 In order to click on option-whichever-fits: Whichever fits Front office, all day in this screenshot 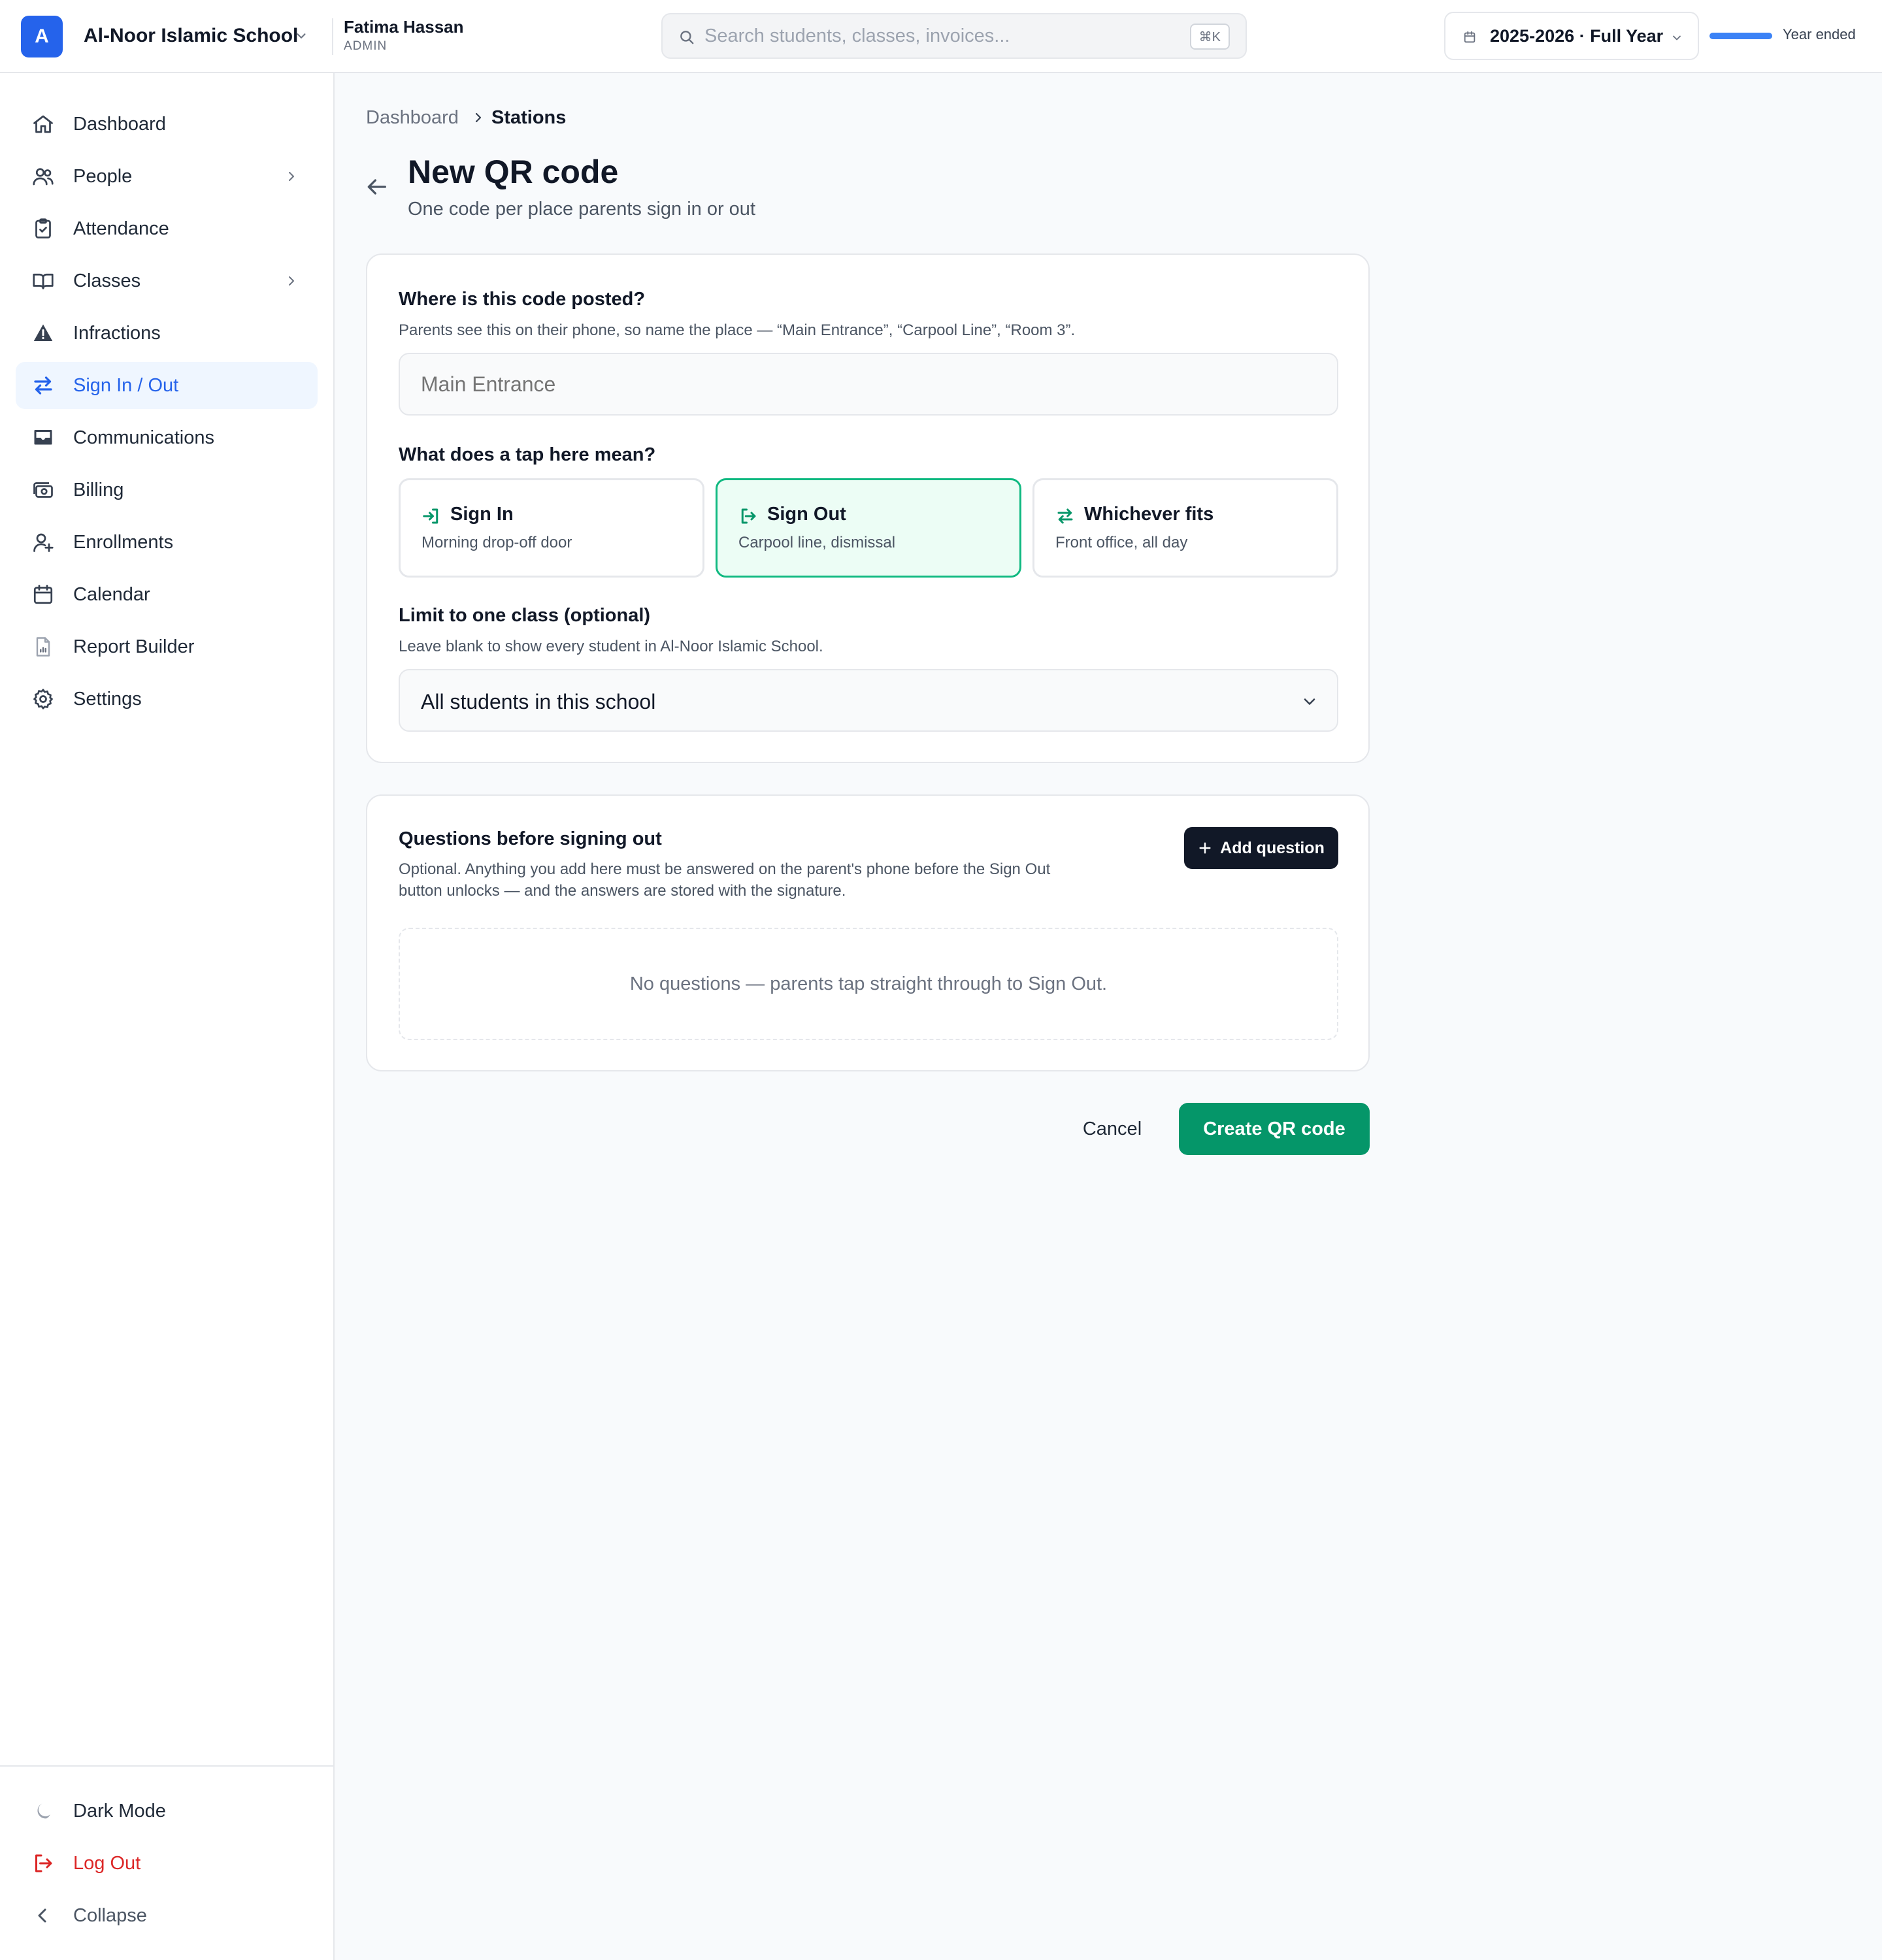, I will do `click(1185, 528)`.